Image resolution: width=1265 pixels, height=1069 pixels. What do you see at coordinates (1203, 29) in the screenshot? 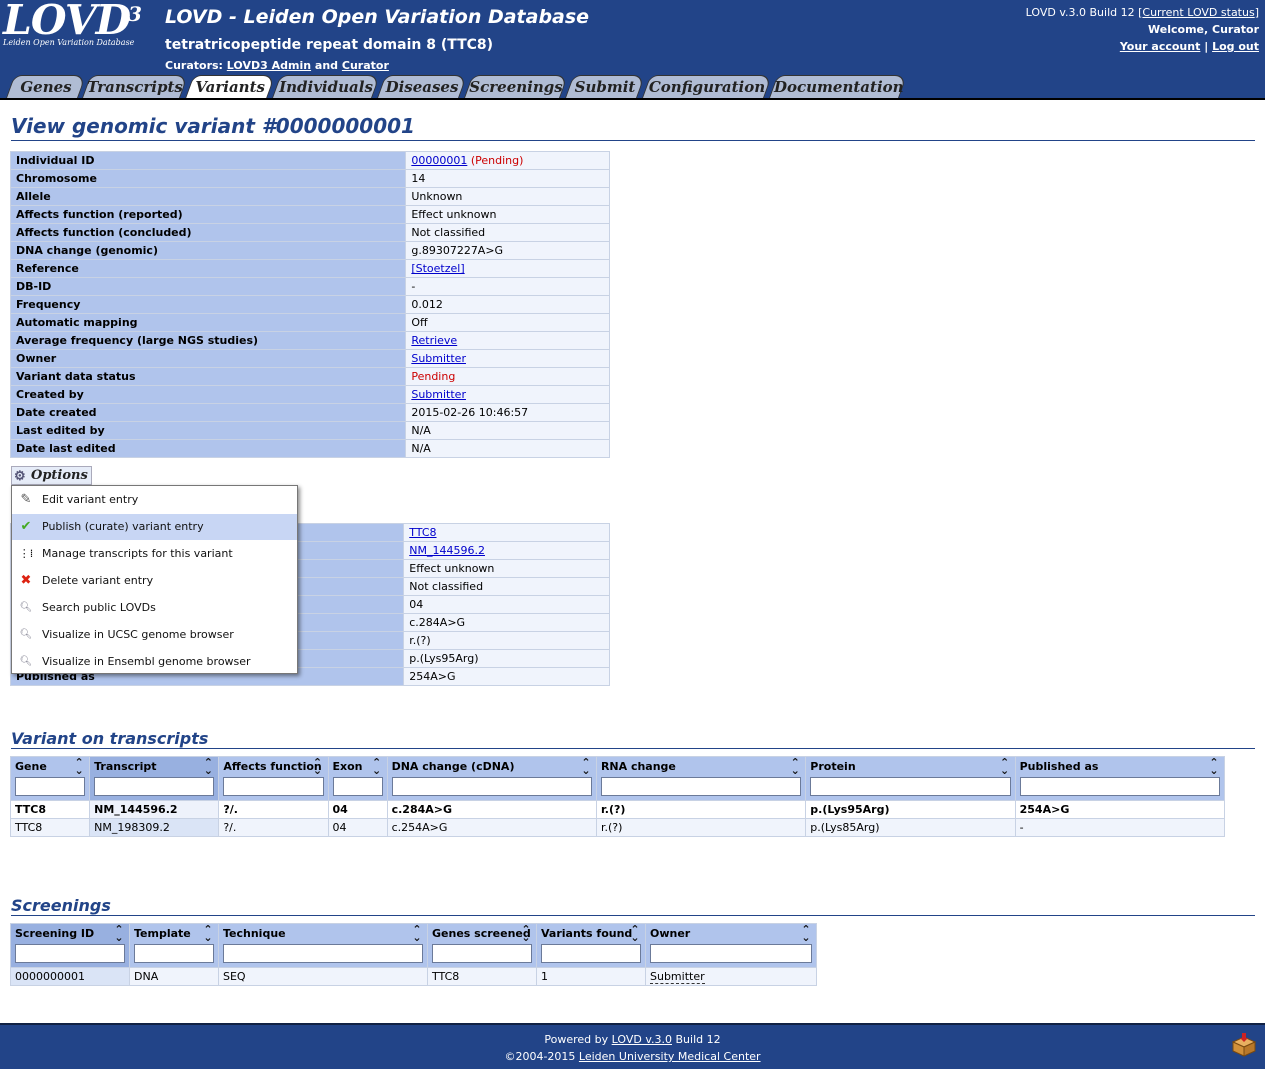
I see `welcome-text: Welcome, Curator` at bounding box center [1203, 29].